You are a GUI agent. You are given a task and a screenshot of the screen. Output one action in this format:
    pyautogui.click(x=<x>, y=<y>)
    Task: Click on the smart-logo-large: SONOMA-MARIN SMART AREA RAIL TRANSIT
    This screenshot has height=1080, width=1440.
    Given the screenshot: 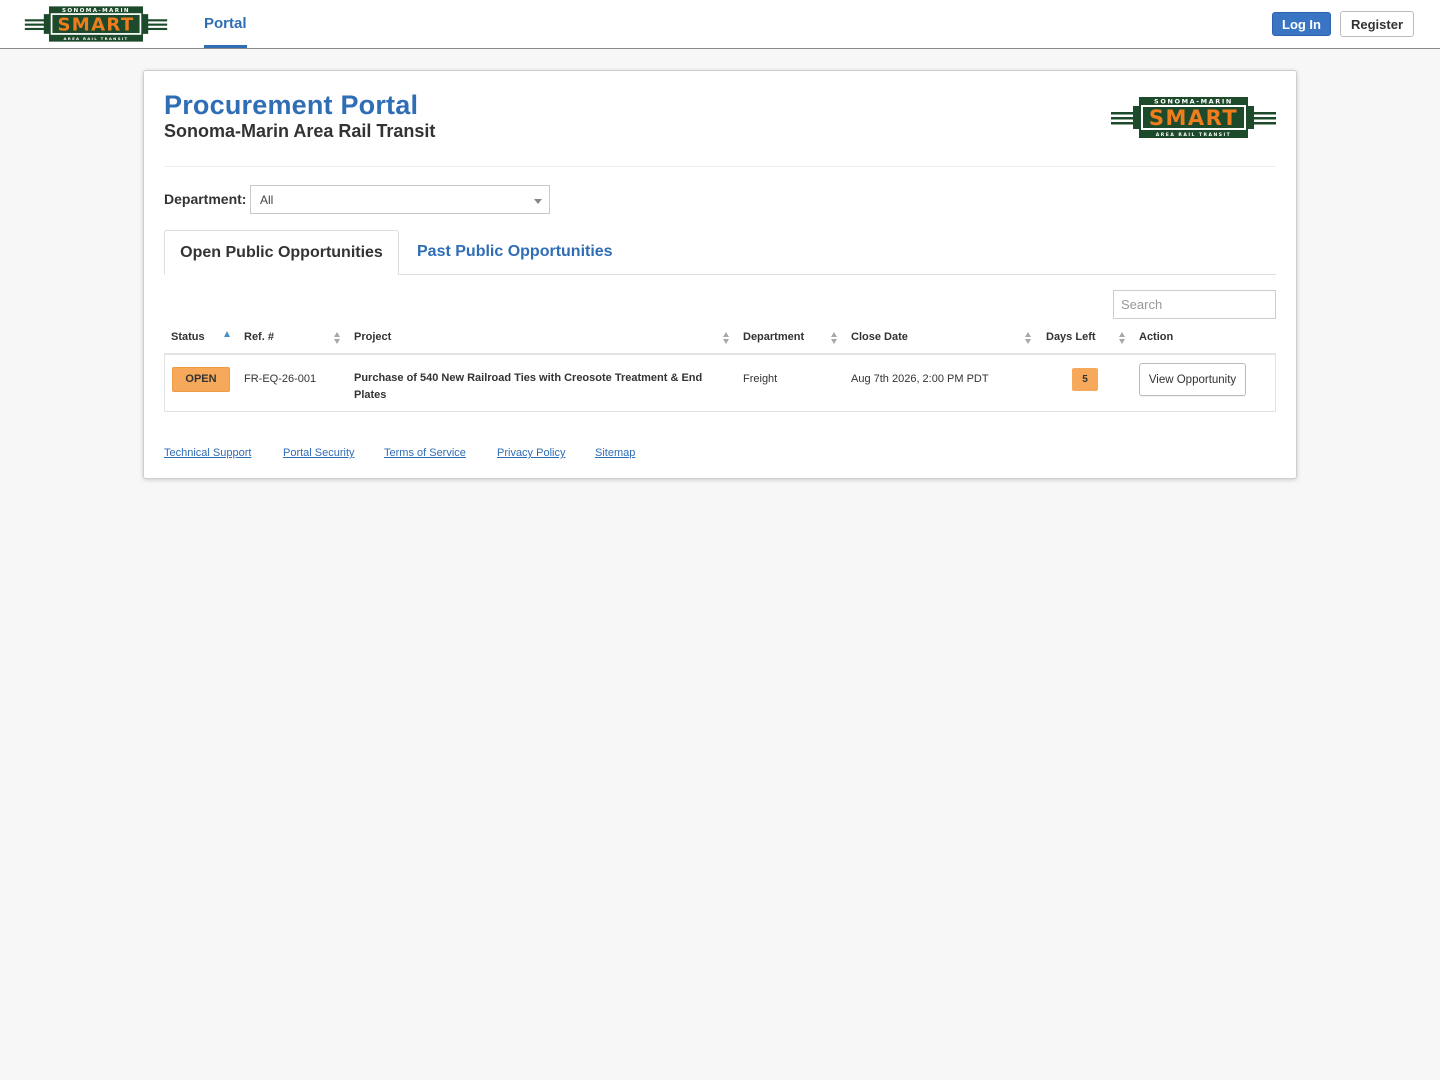 What is the action you would take?
    pyautogui.click(x=1193, y=117)
    